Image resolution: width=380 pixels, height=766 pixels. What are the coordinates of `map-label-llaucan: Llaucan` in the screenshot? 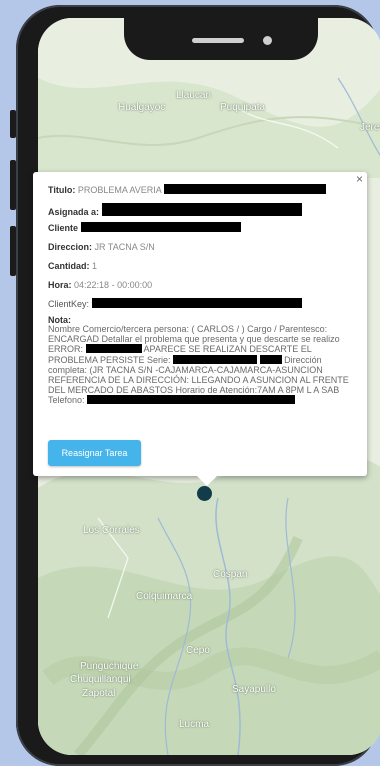 It's located at (194, 95).